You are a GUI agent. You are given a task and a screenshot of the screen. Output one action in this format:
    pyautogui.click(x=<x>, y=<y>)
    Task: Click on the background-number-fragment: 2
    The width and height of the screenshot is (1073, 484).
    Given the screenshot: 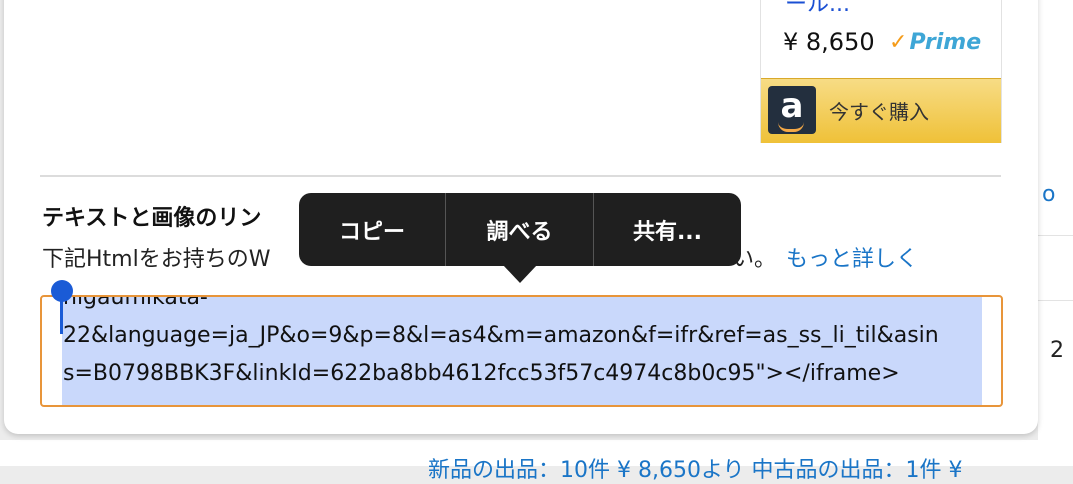 What is the action you would take?
    pyautogui.click(x=1057, y=350)
    